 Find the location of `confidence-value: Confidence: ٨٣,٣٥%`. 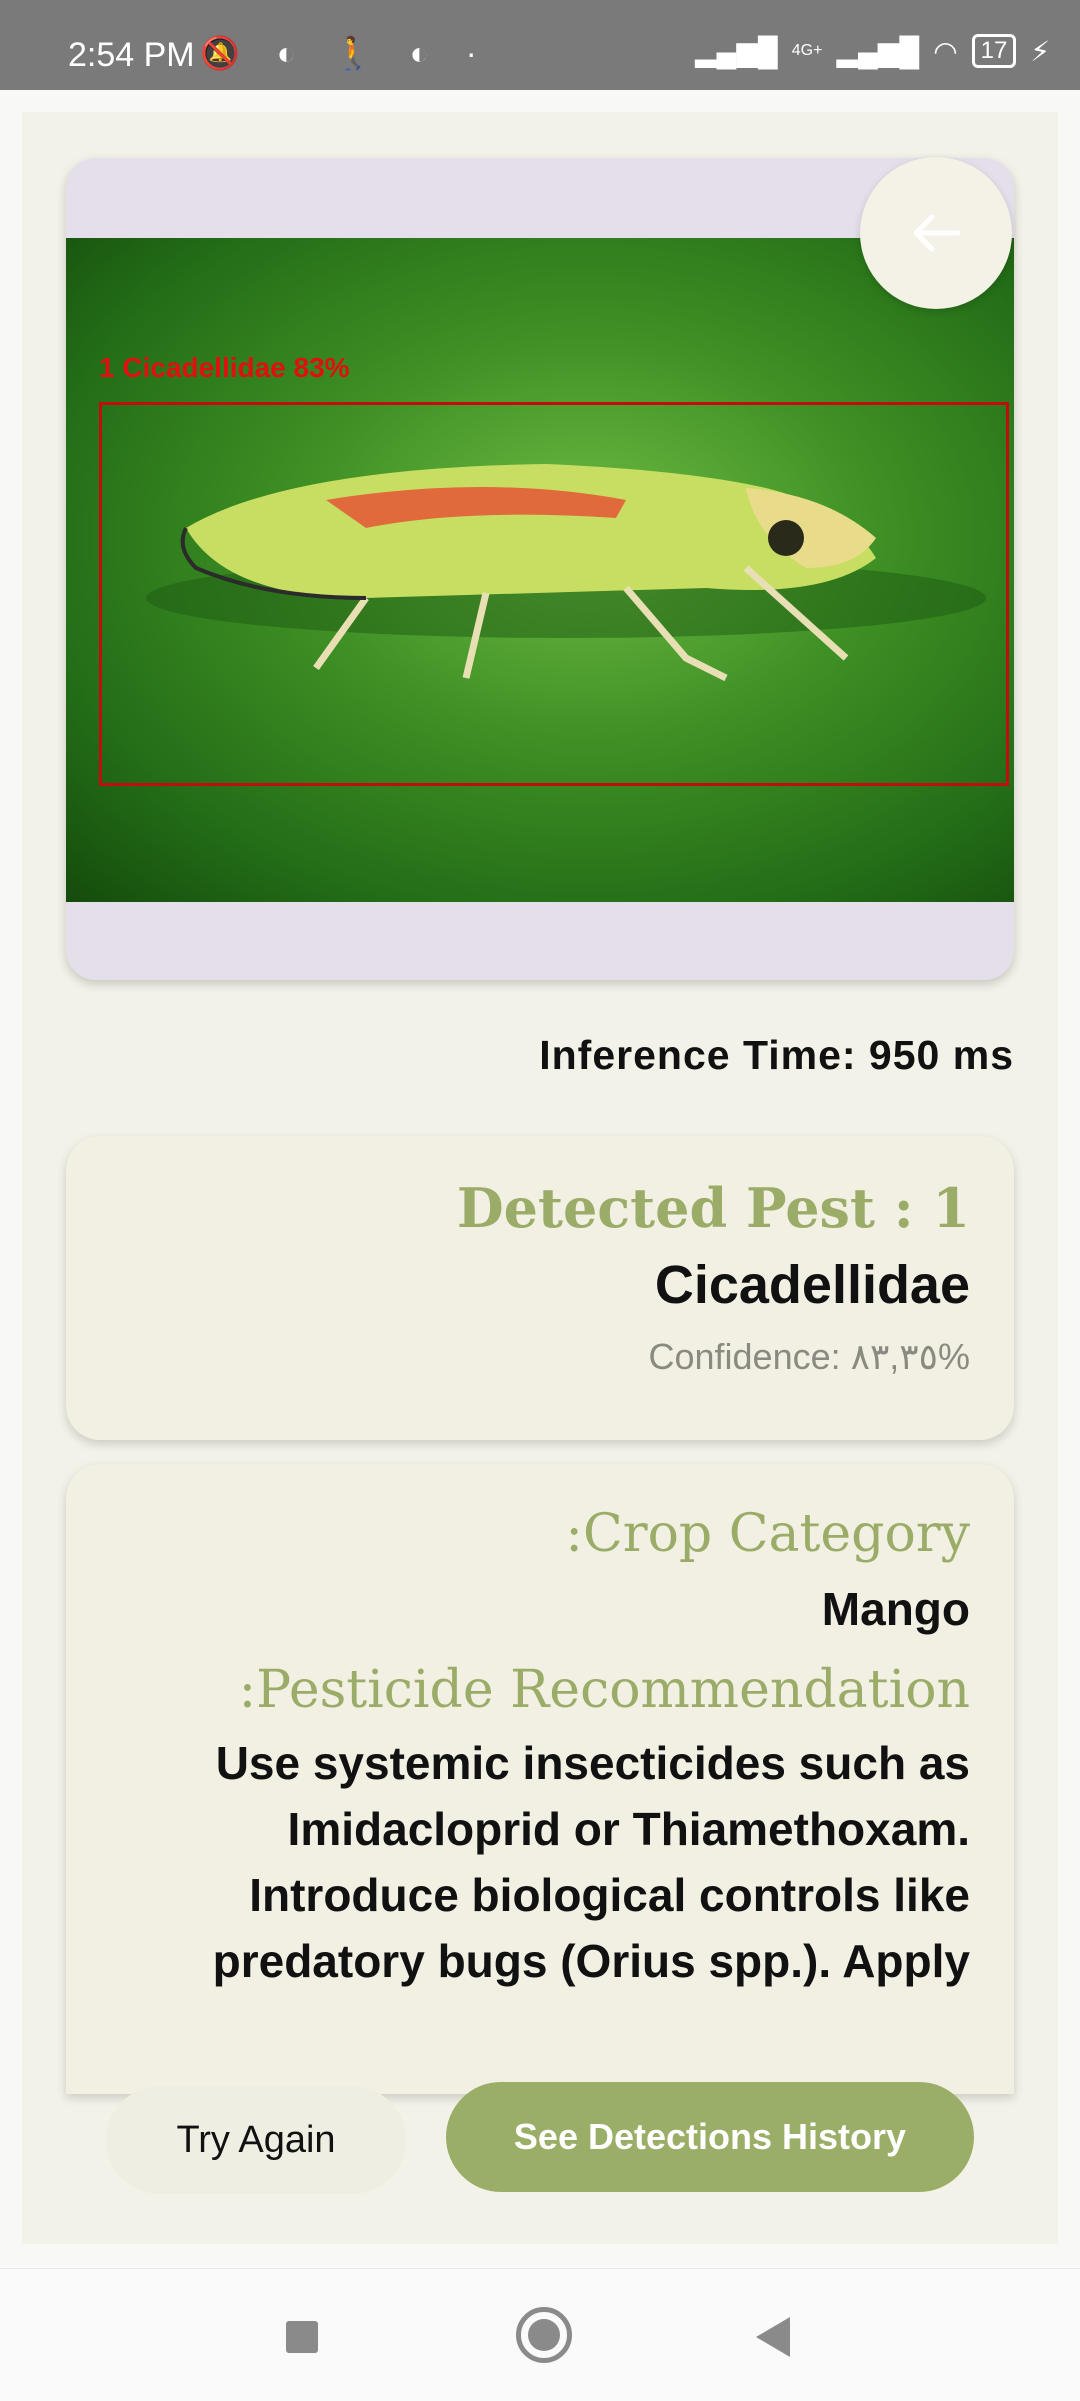

confidence-value: Confidence: ٨٣,٣٥% is located at coordinates (809, 1356).